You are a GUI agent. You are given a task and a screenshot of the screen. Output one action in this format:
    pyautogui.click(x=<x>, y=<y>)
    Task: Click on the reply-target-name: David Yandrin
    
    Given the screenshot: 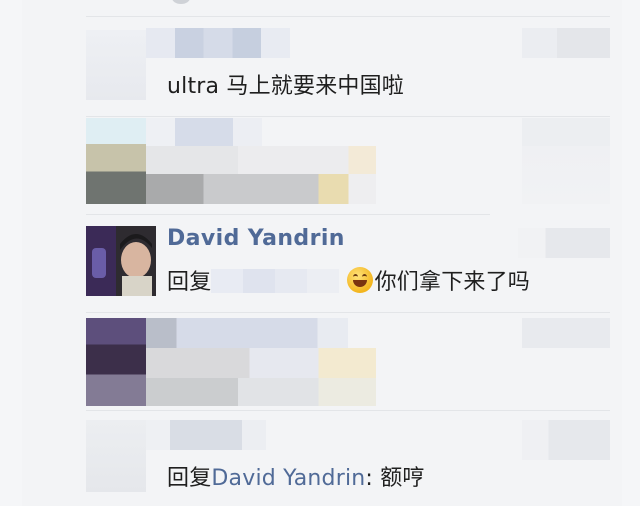 What is the action you would take?
    pyautogui.click(x=288, y=478)
    